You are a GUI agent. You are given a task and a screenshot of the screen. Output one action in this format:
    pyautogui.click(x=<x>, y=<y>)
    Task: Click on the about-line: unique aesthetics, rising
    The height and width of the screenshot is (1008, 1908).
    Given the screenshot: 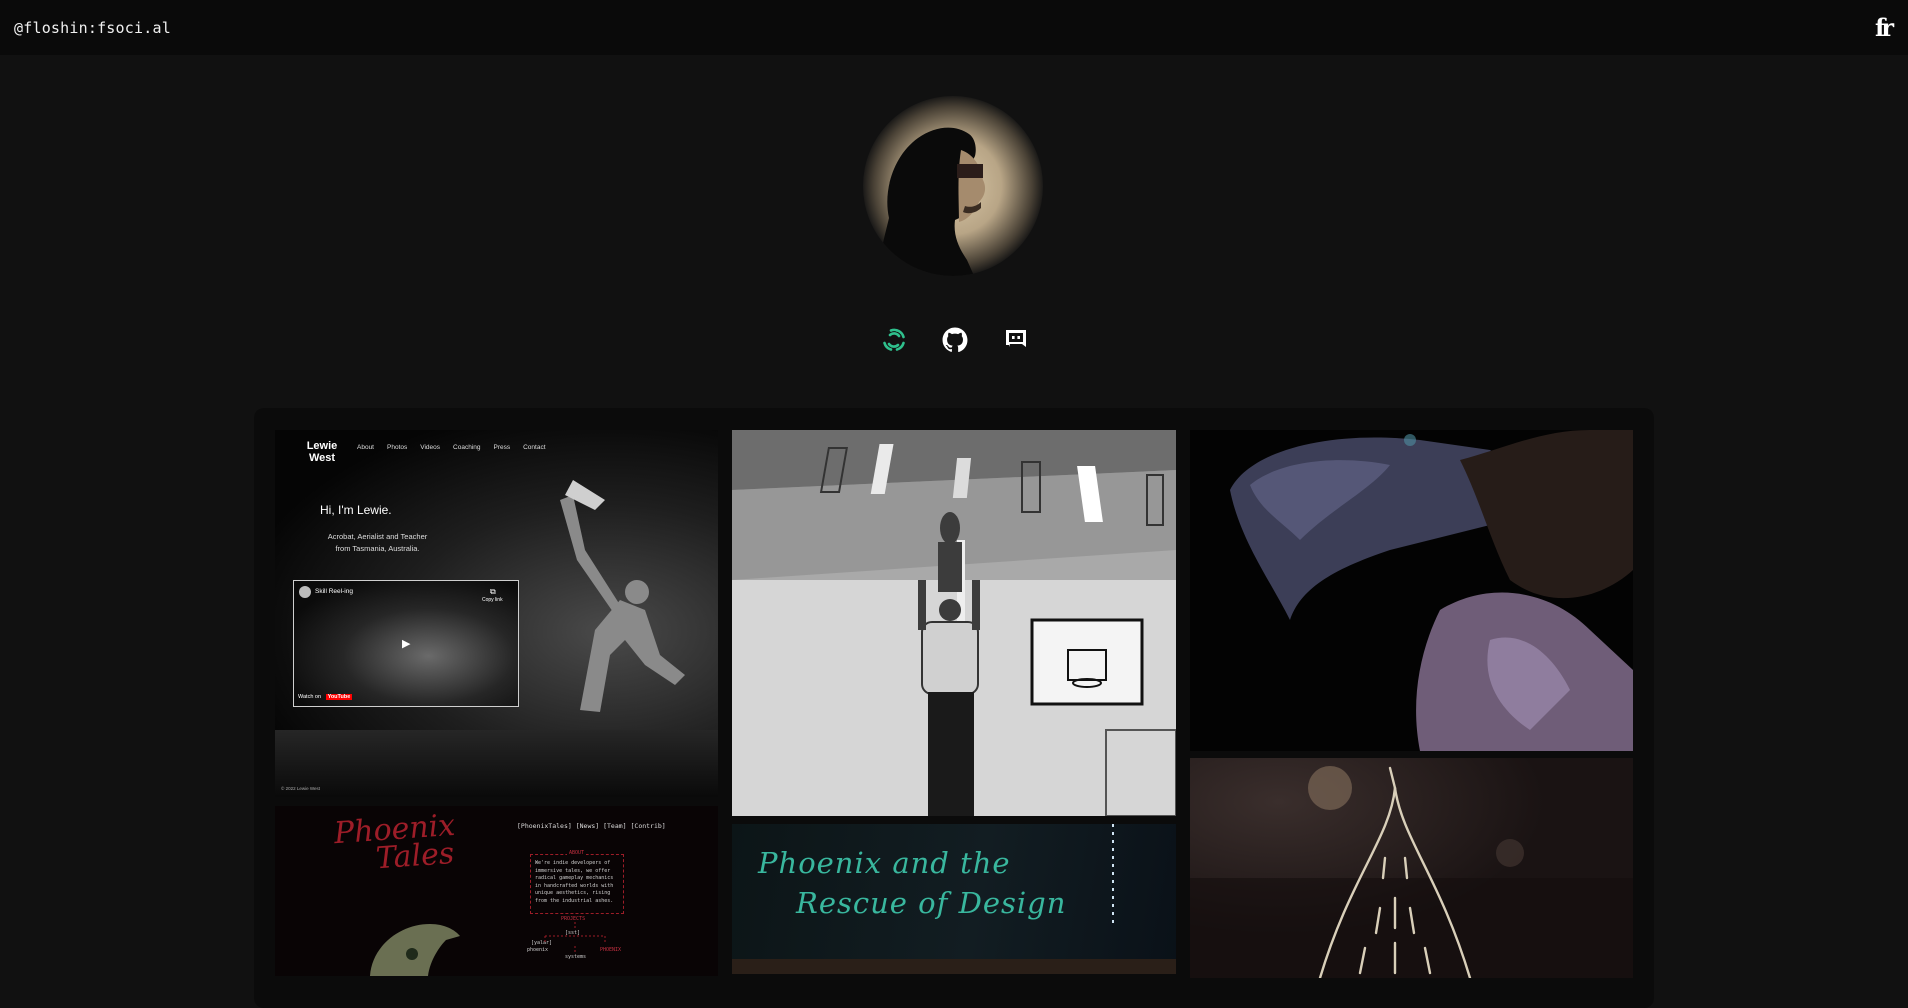 What is the action you would take?
    pyautogui.click(x=573, y=893)
    